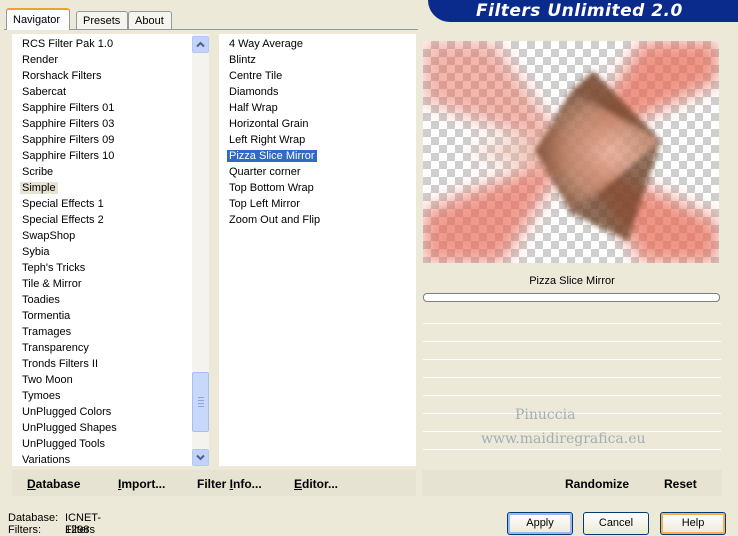  What do you see at coordinates (265, 172) in the screenshot?
I see `filter-item-label: Quarter corner` at bounding box center [265, 172].